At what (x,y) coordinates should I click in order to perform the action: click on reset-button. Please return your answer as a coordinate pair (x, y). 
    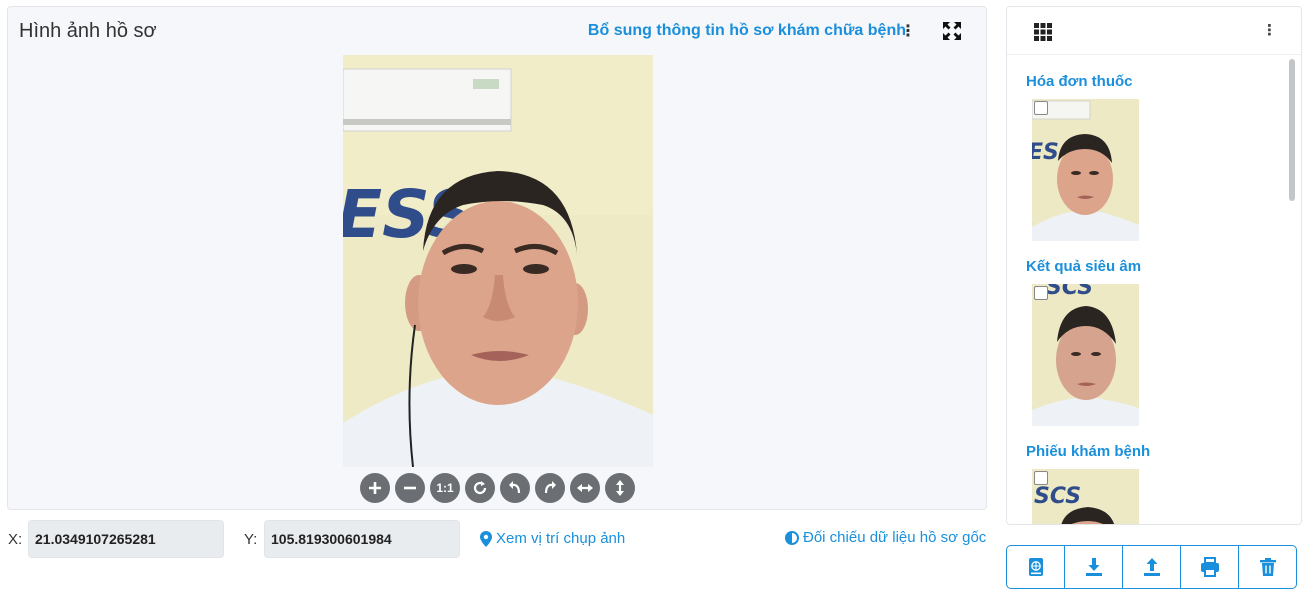
    Looking at the image, I should click on (480, 488).